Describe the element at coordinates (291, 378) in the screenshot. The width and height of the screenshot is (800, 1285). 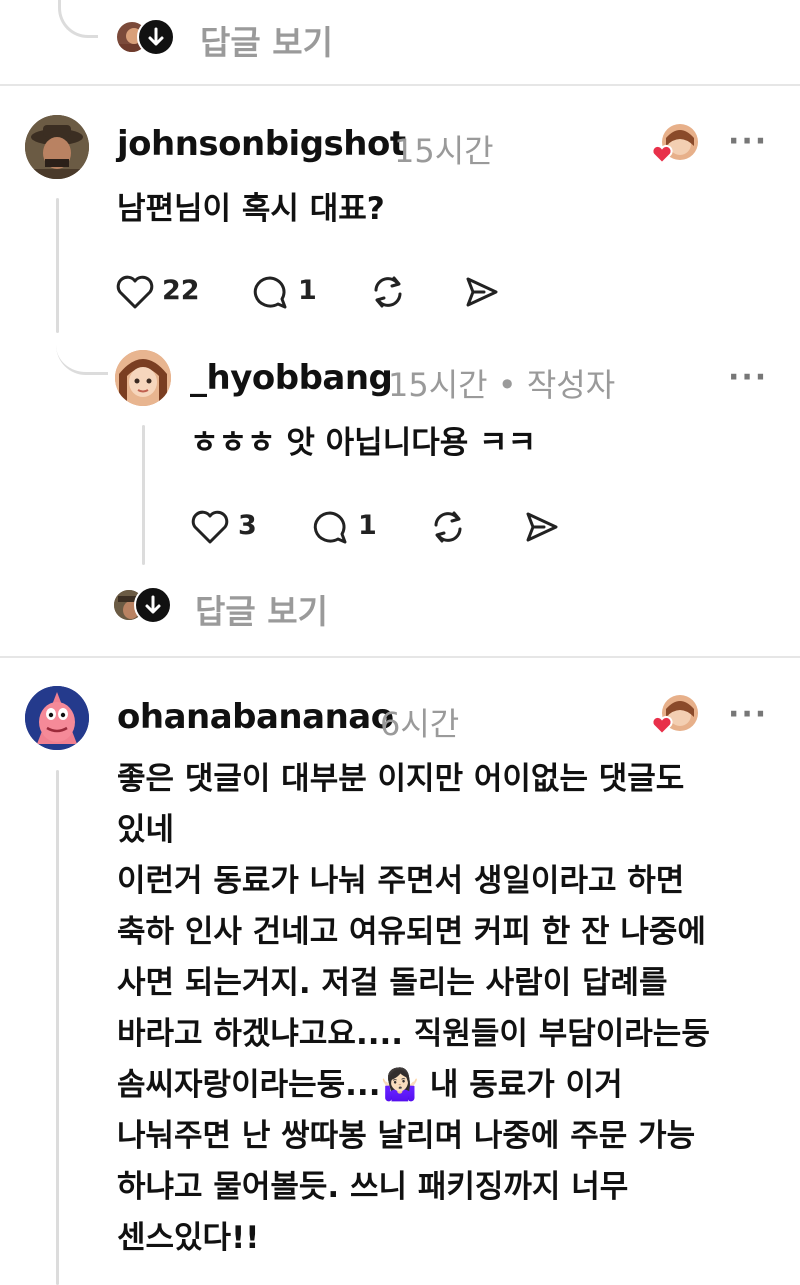
I see `reply-username: _hyobbang` at that location.